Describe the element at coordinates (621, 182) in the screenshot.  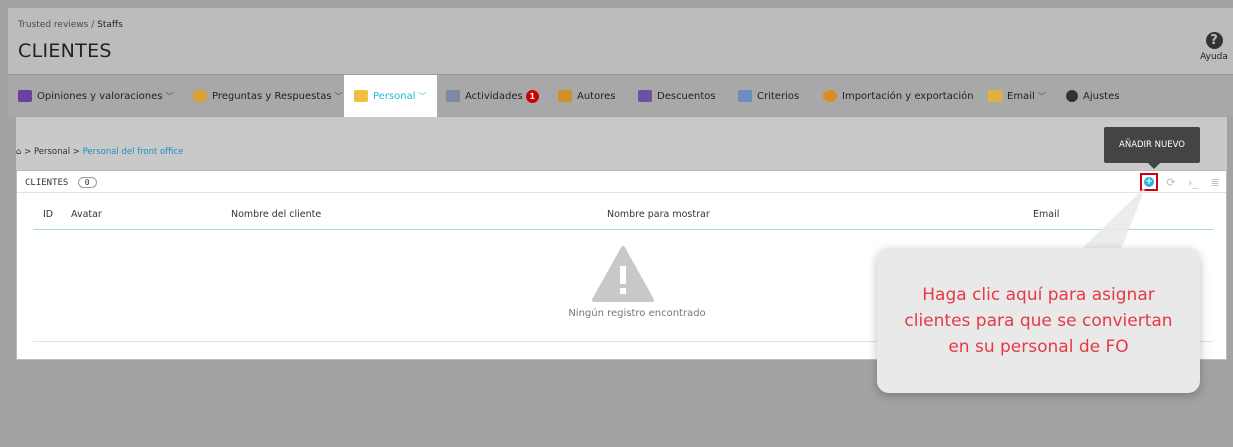
I see `list-header: CLIENTES 0 + ⟳ ›_ ≣` at that location.